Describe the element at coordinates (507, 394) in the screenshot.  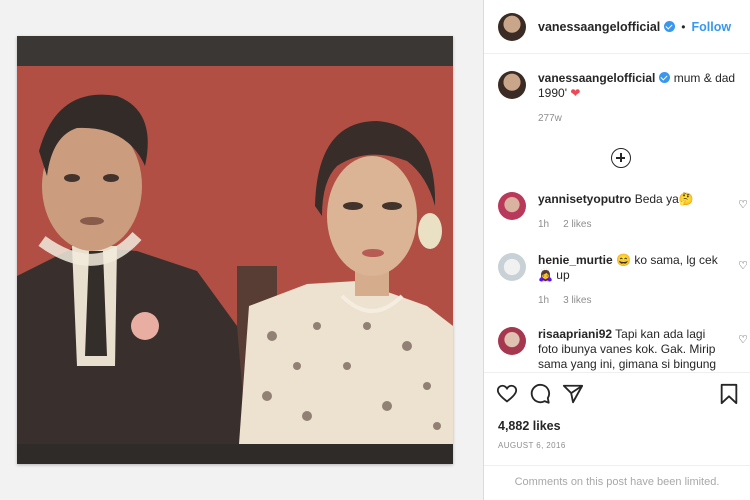
I see `heart-icon` at that location.